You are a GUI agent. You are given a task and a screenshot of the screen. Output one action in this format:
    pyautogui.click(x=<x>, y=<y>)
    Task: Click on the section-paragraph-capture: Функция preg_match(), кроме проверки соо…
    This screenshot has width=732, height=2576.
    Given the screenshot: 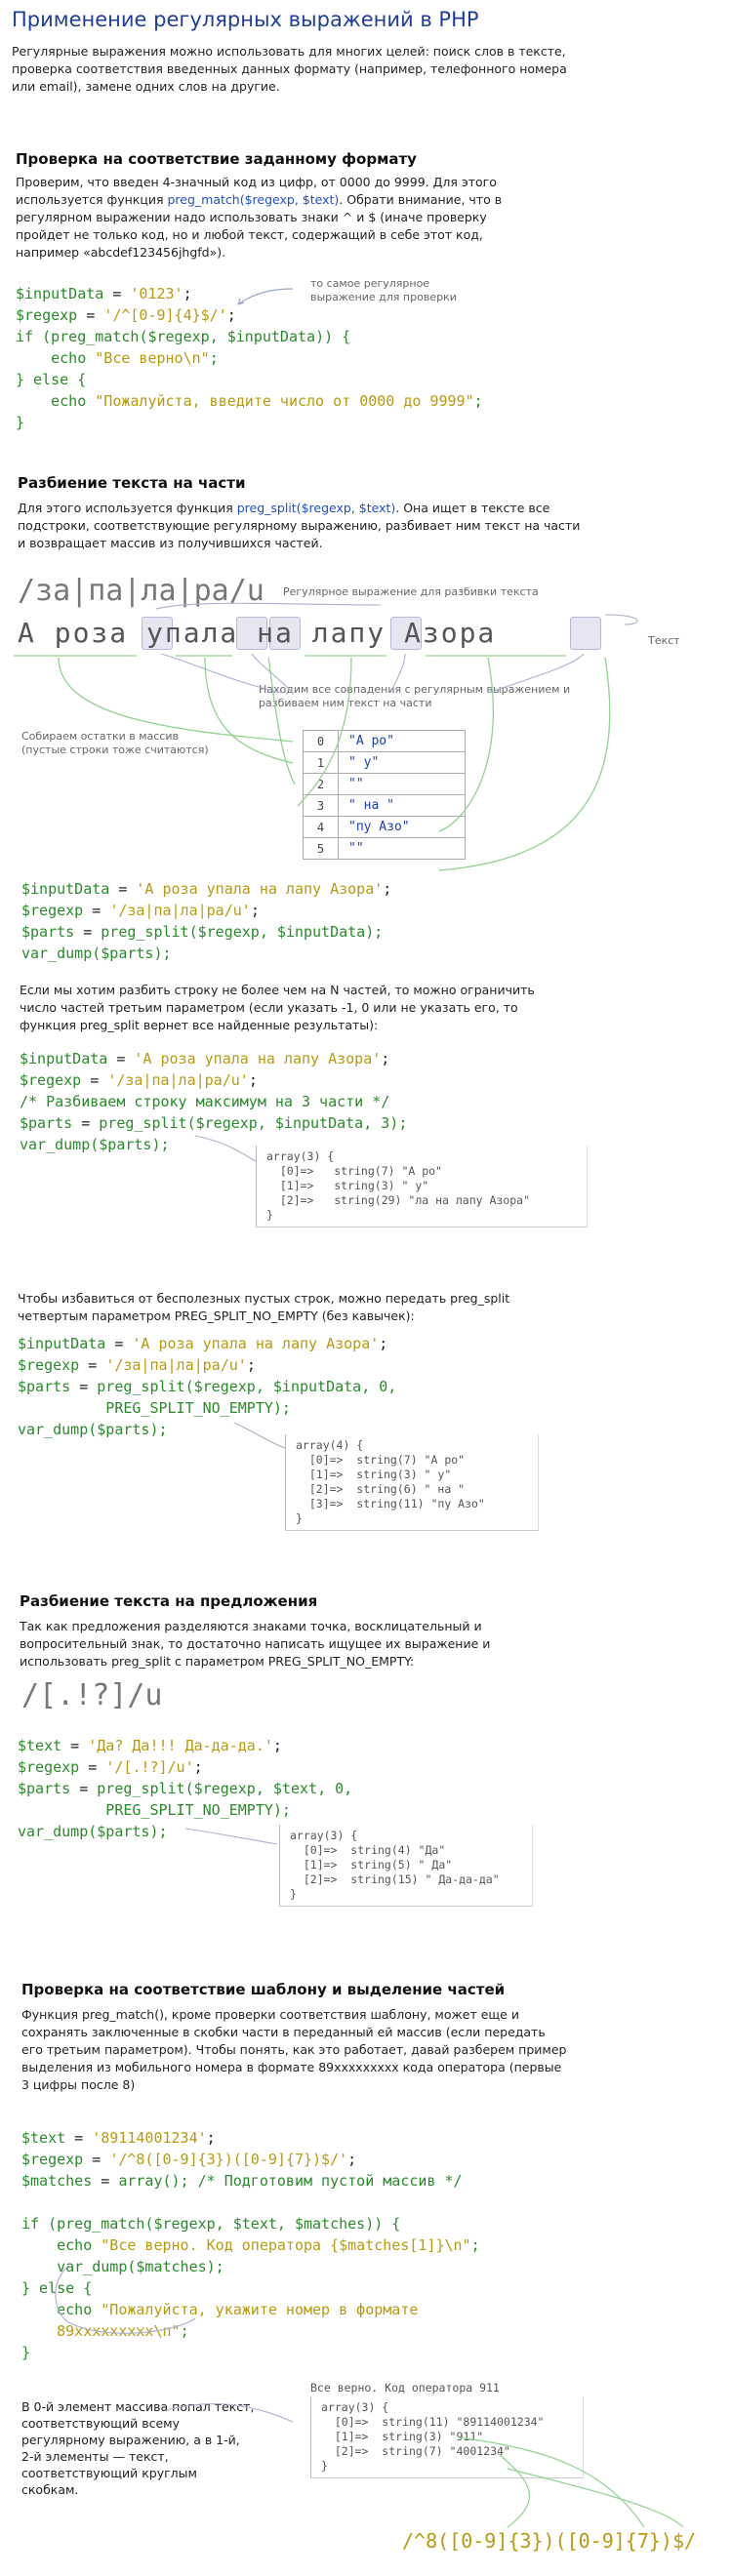 What is the action you would take?
    pyautogui.click(x=294, y=2049)
    